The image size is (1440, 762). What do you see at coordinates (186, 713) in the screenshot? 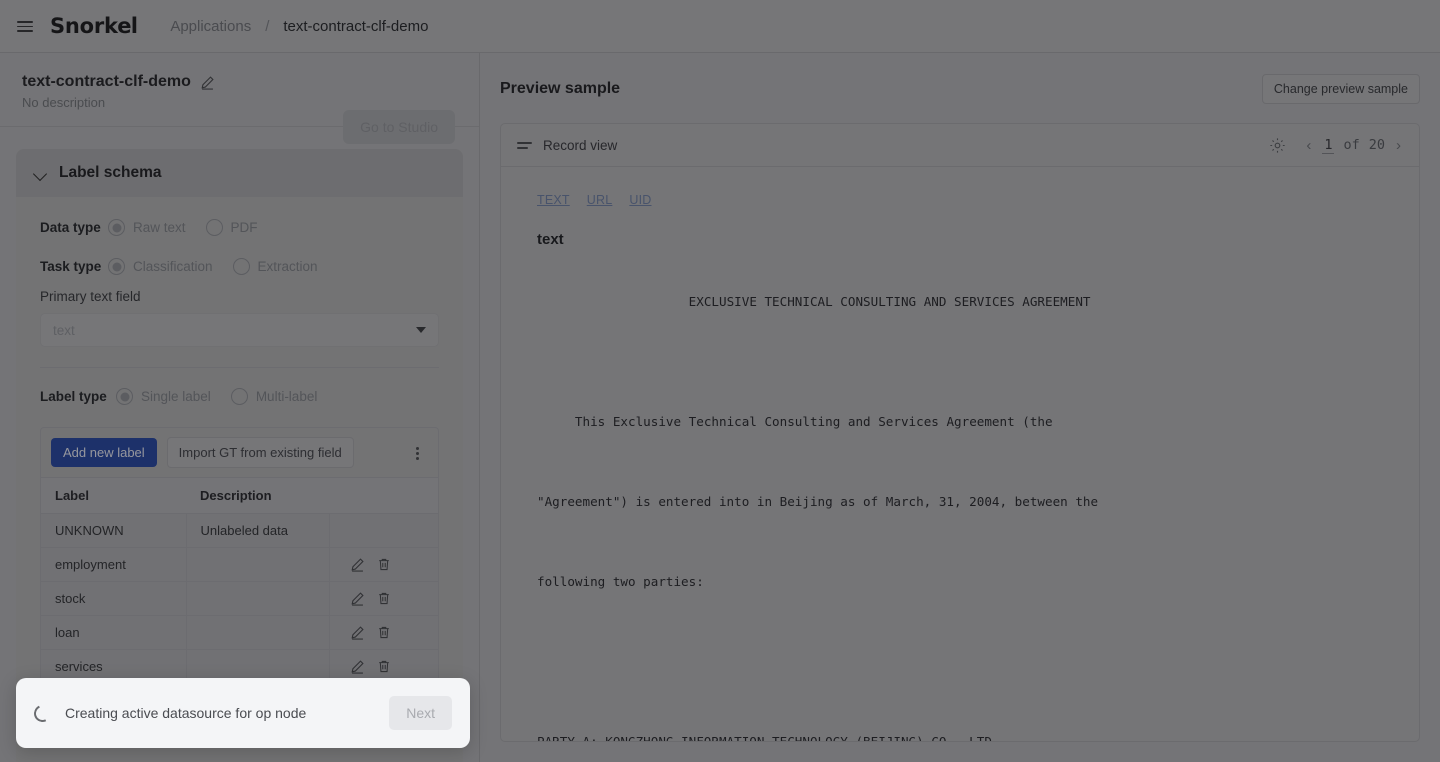
I see `toast-message: Creating active datasource for op node` at bounding box center [186, 713].